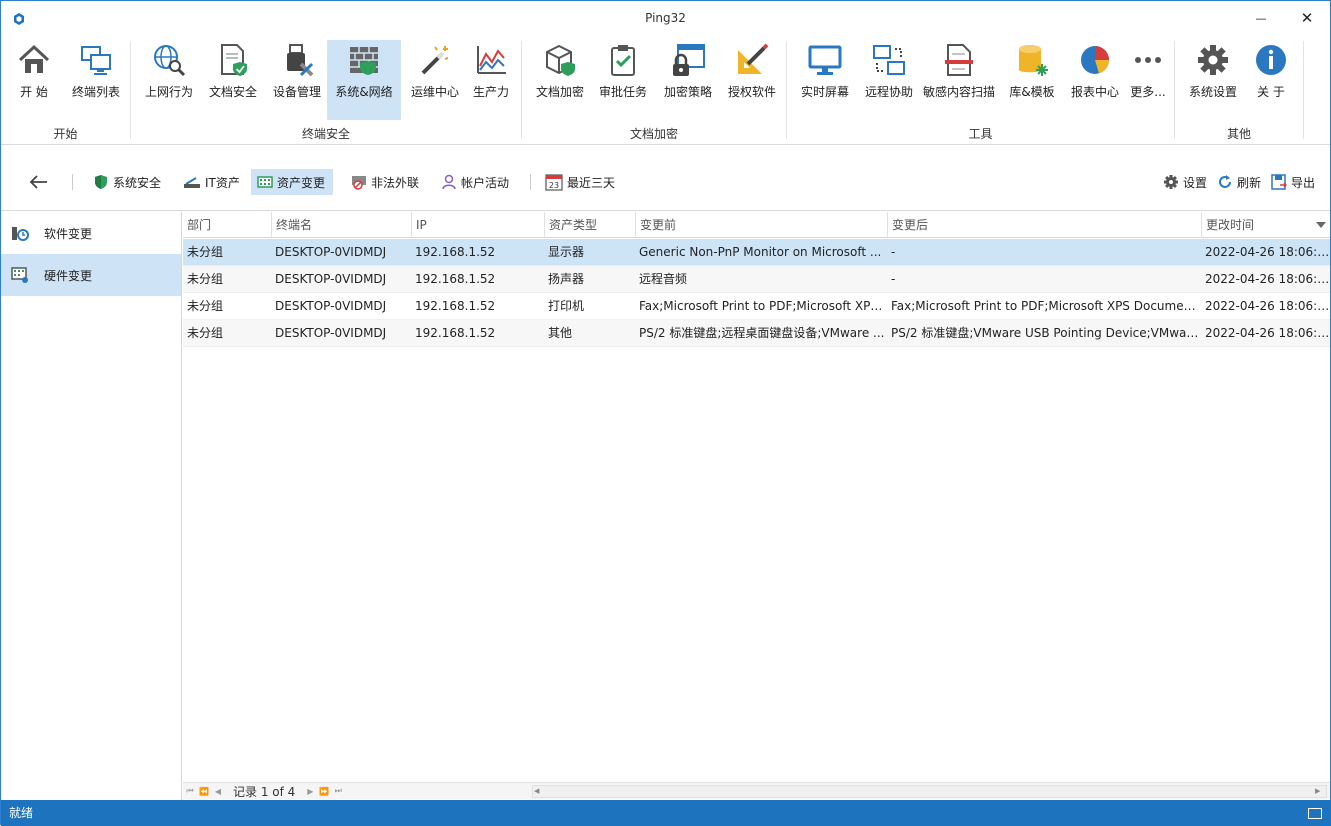 Image resolution: width=1331 pixels, height=826 pixels. I want to click on ribbon-button-document-security: 文档安全, so click(233, 80).